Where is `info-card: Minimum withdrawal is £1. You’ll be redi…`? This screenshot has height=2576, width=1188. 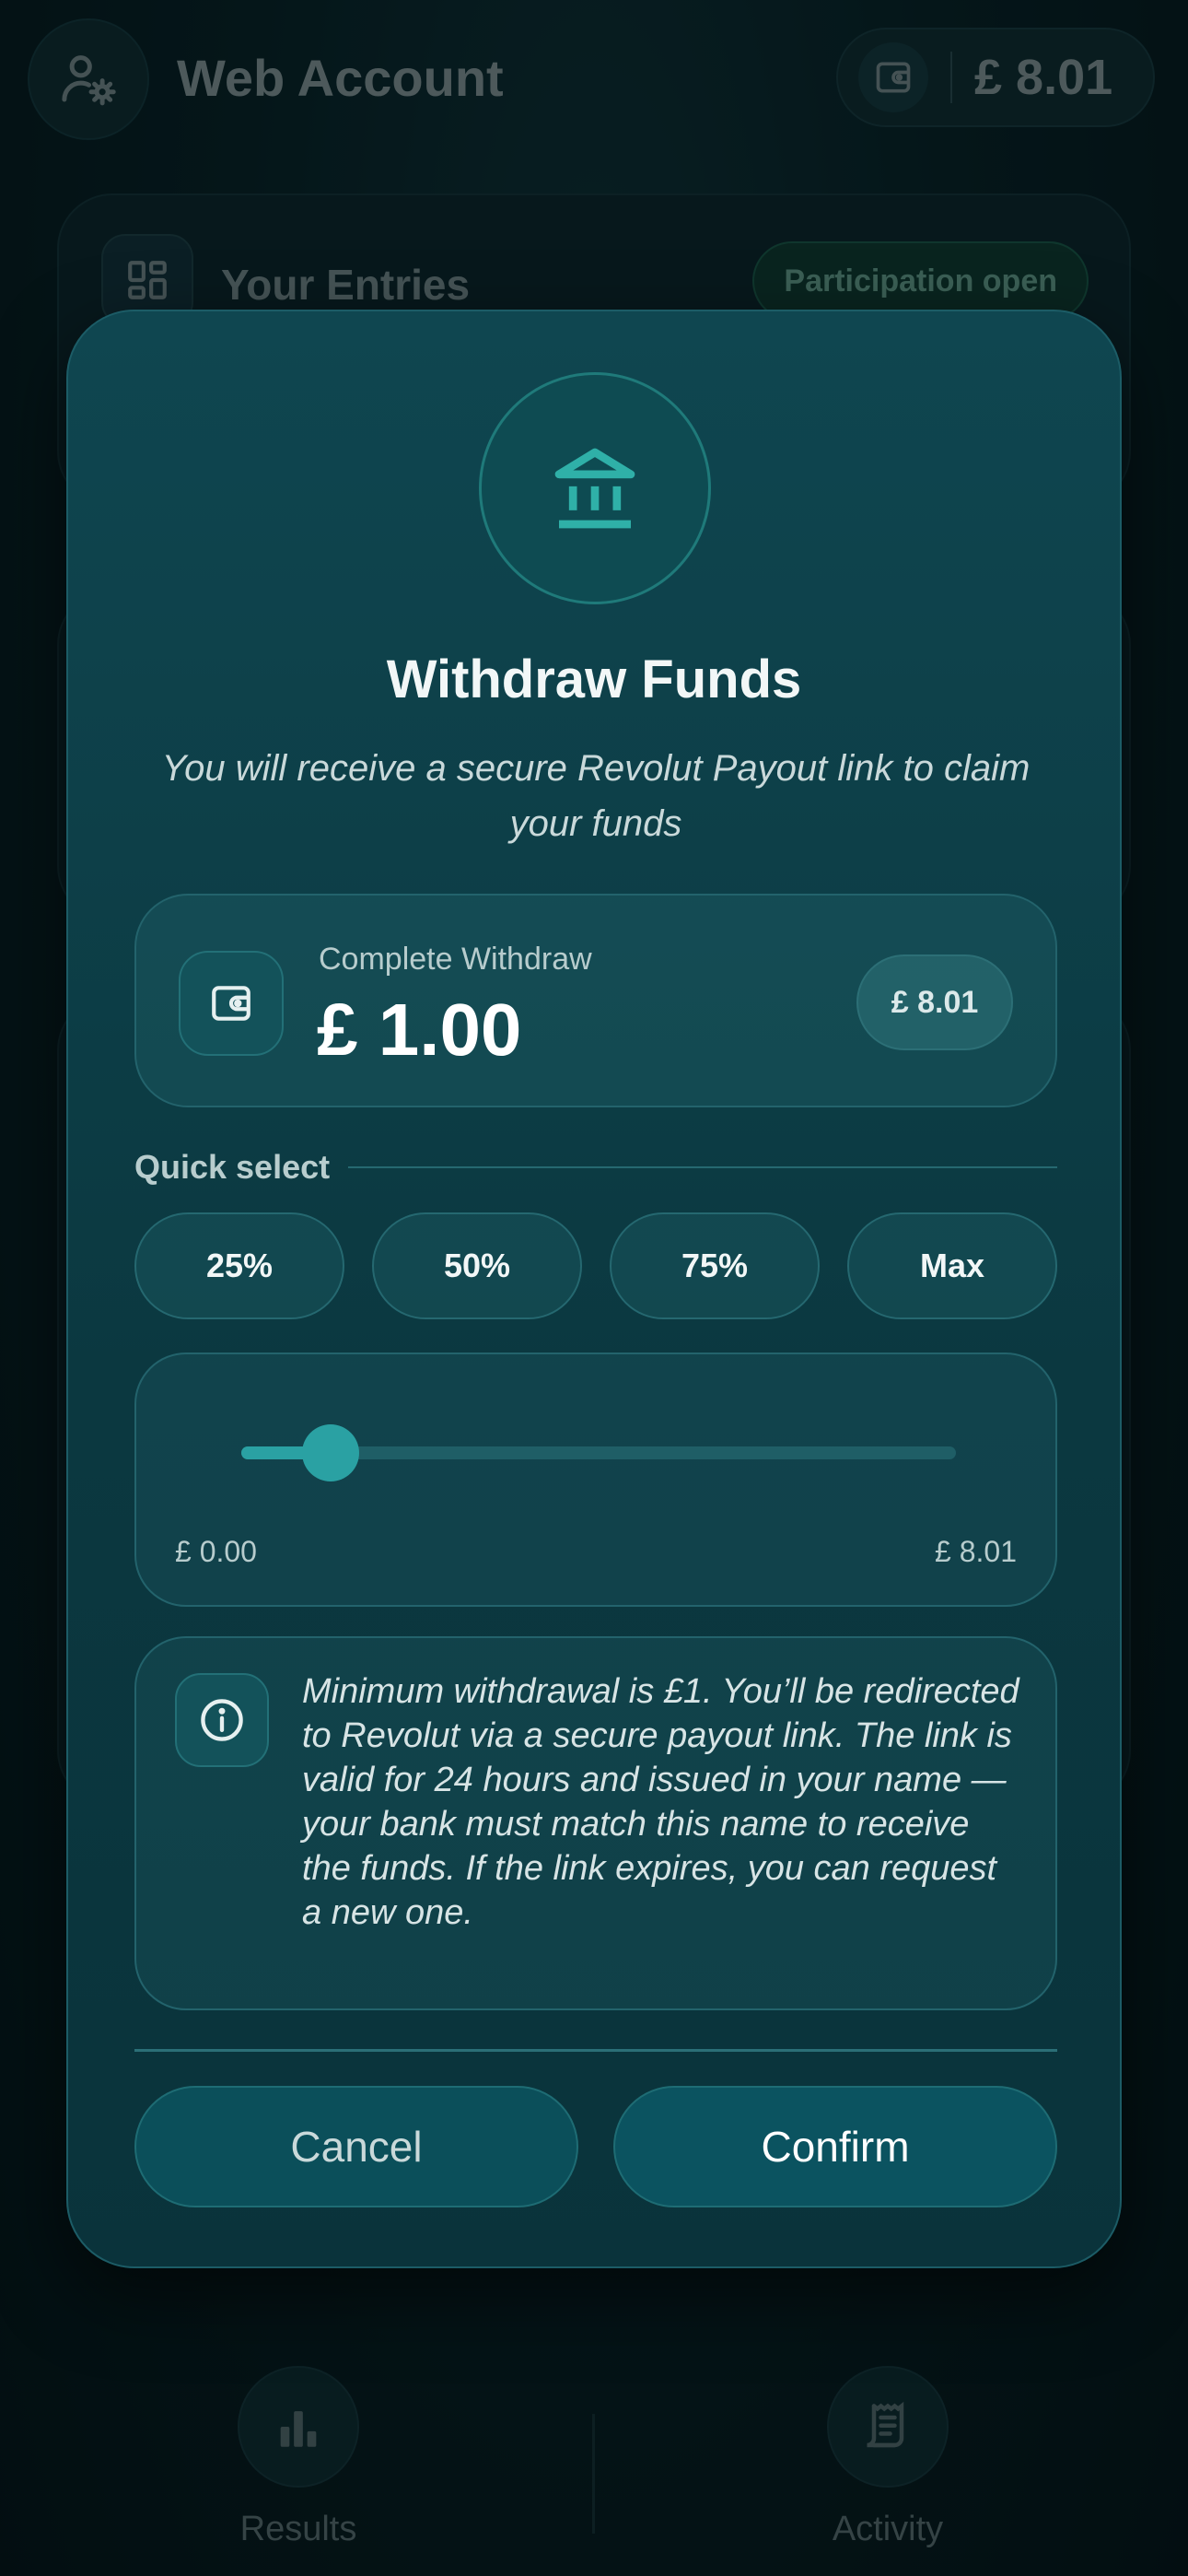 info-card: Minimum withdrawal is £1. You’ll be redi… is located at coordinates (595, 1823).